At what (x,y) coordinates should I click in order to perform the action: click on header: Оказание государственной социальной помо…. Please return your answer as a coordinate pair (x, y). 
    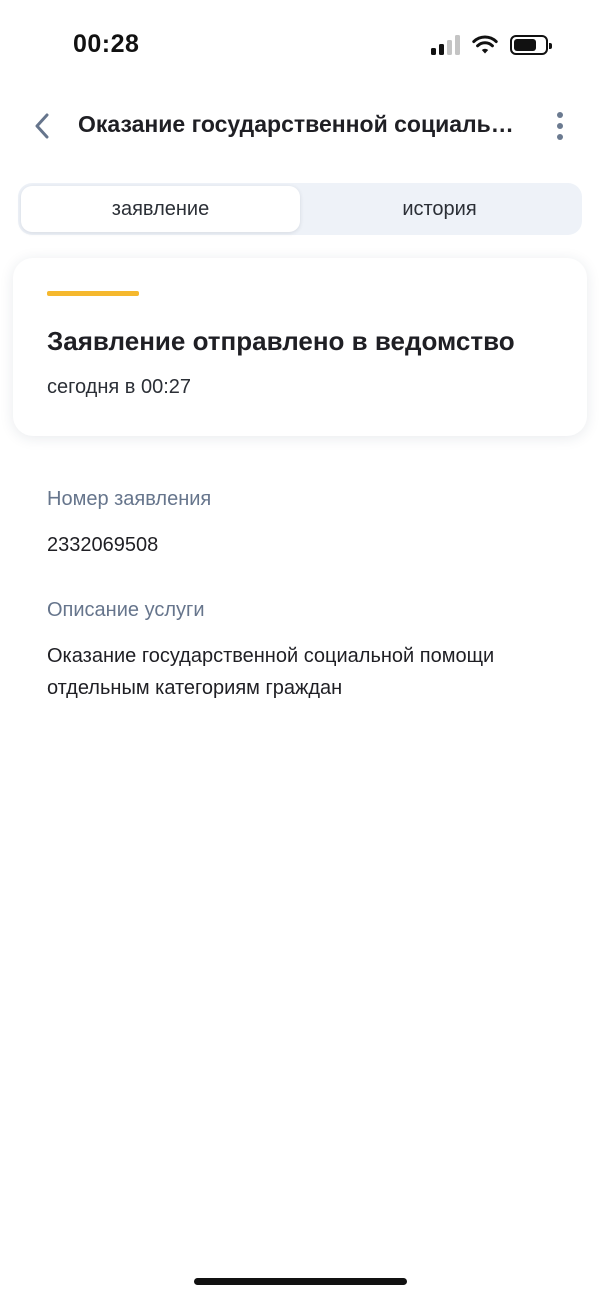
    Looking at the image, I should click on (300, 126).